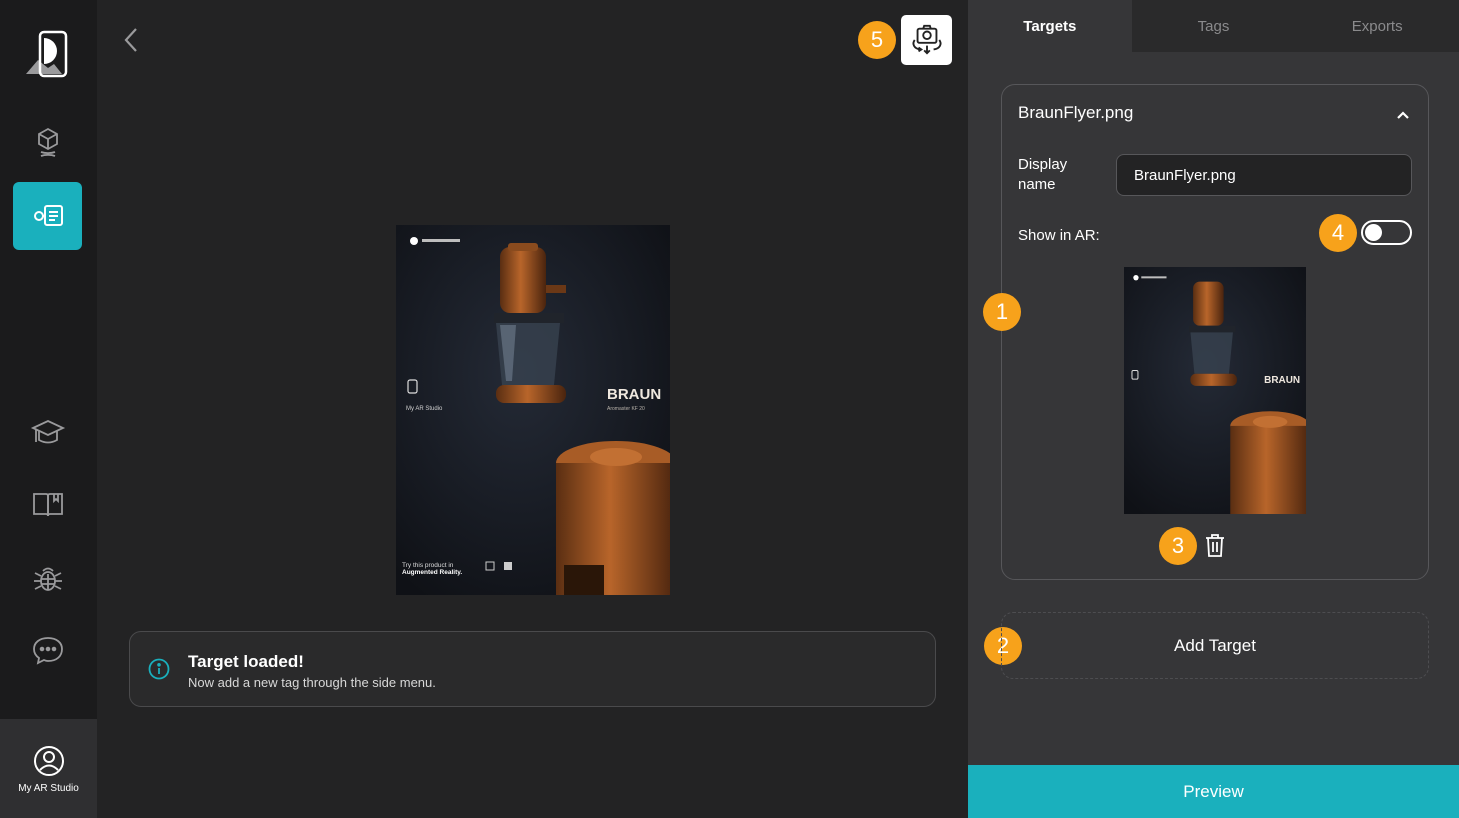 This screenshot has height=818, width=1459. What do you see at coordinates (634, 394) in the screenshot?
I see `flyer-brand-text: BRAUN` at bounding box center [634, 394].